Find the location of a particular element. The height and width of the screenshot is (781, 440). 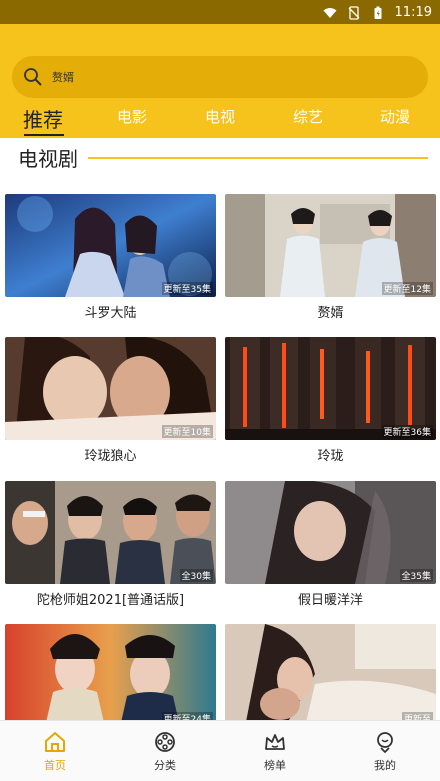

active-tab-indicator is located at coordinates (44, 135).